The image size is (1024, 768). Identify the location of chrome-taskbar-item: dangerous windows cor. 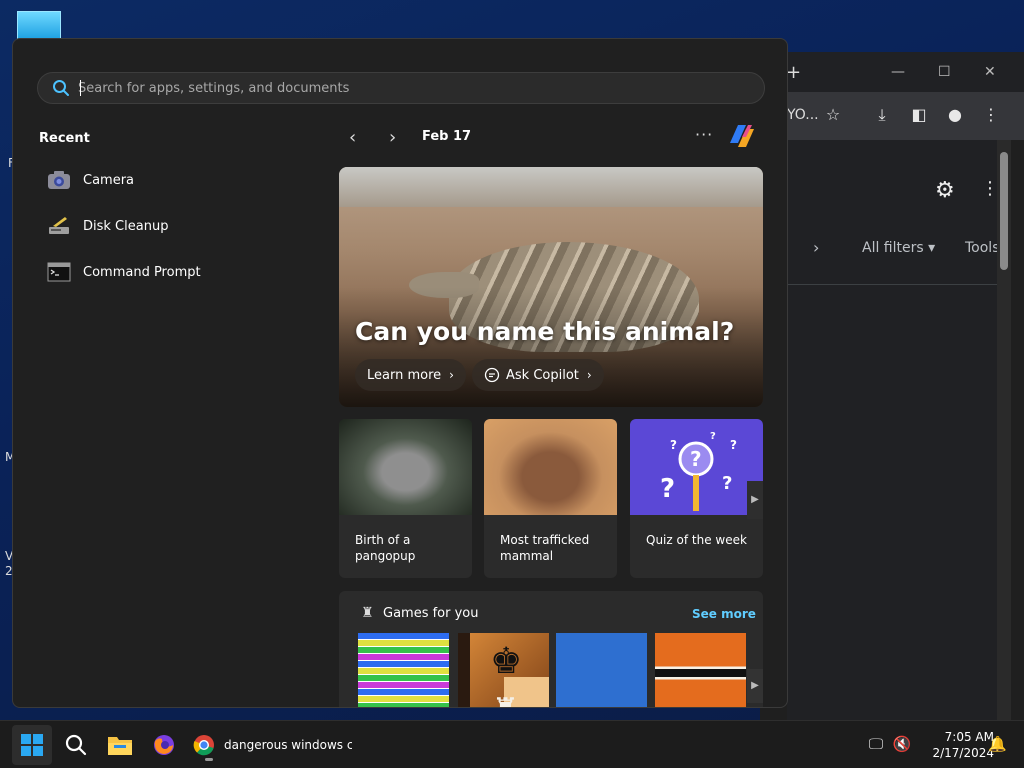
(277, 745).